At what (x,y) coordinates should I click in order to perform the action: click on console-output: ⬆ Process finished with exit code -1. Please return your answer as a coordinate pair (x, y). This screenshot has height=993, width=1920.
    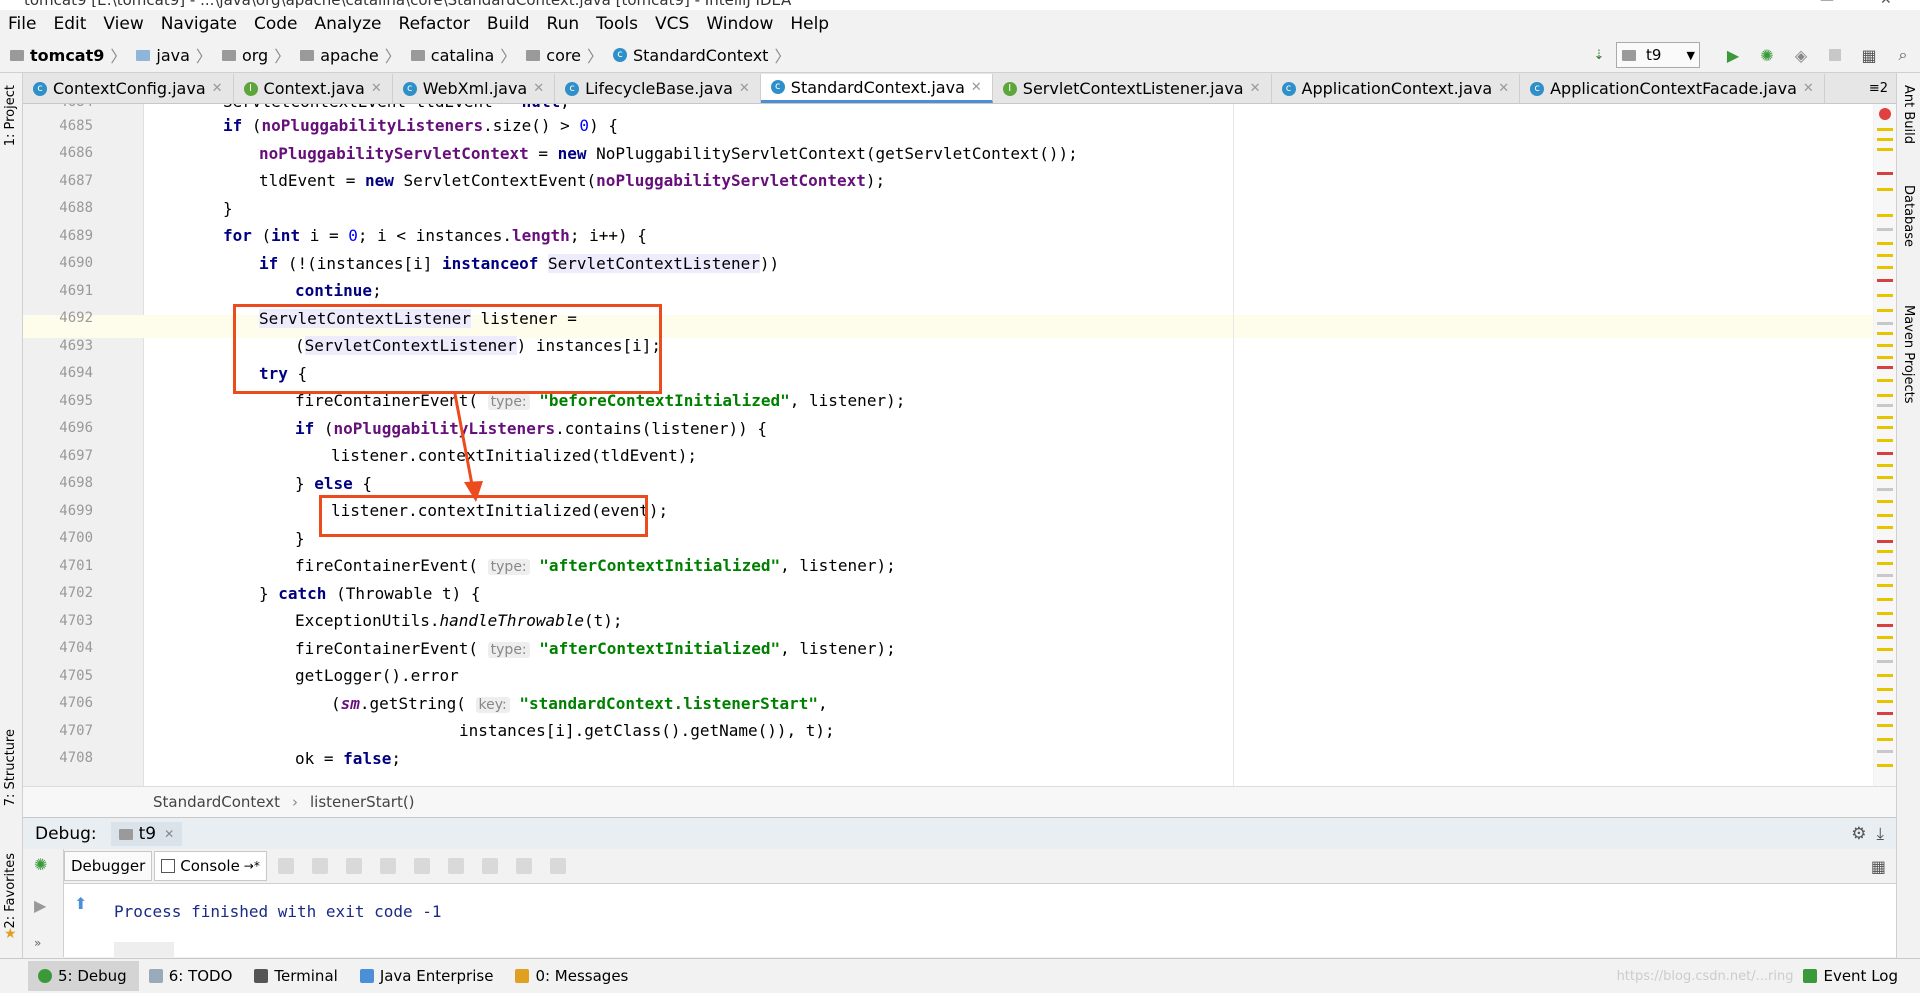
    Looking at the image, I should click on (980, 920).